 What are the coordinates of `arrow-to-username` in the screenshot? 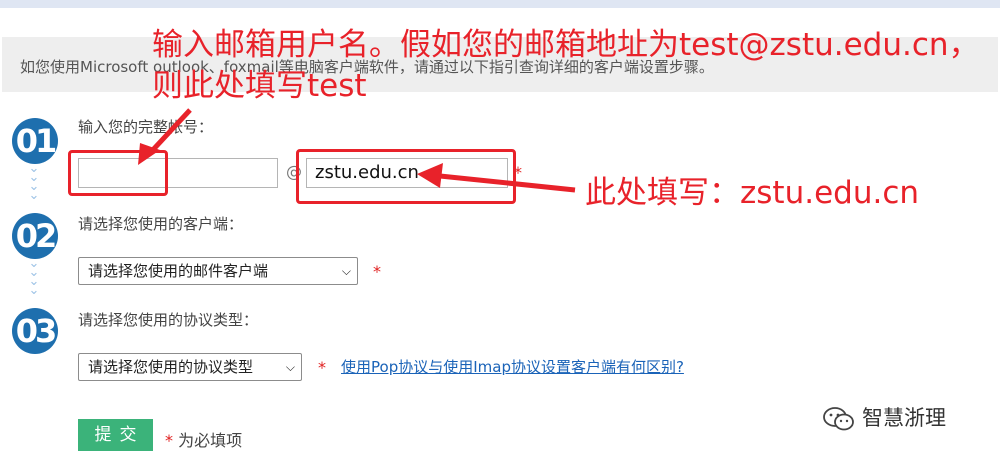 It's located at (170, 131).